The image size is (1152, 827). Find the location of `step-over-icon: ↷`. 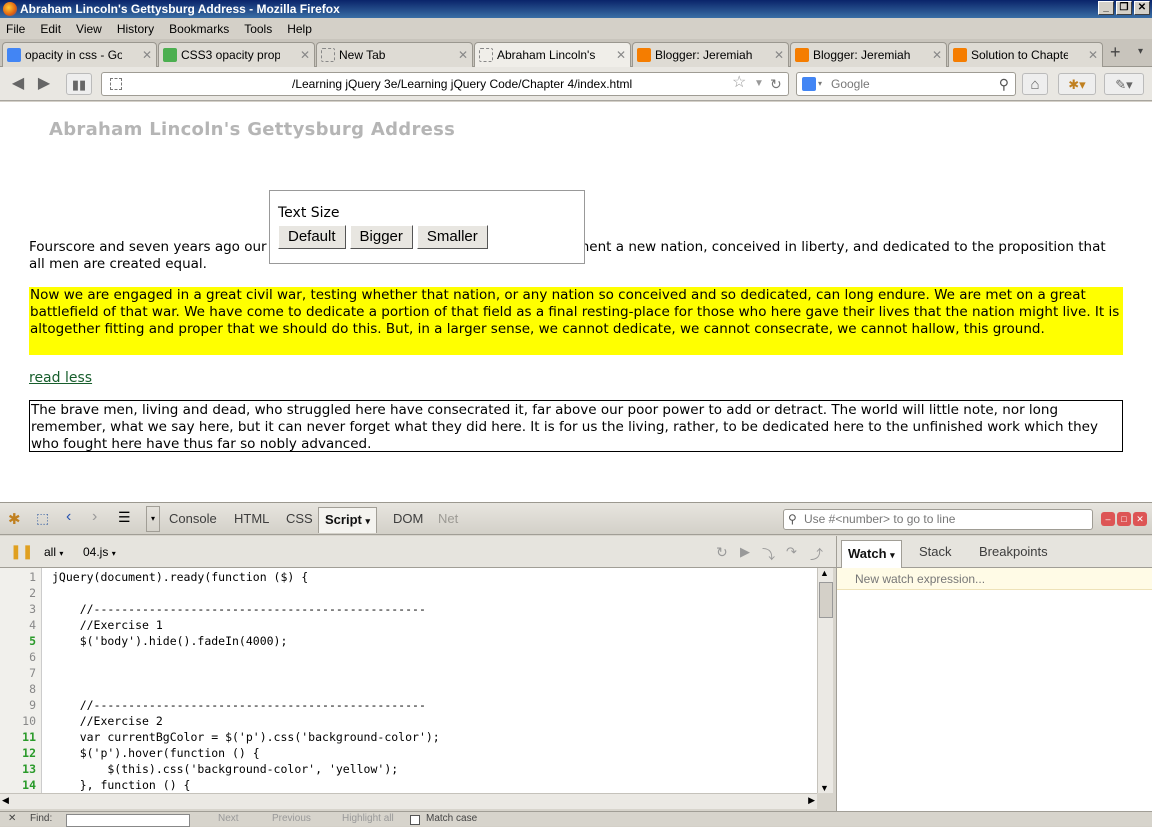

step-over-icon: ↷ is located at coordinates (791, 552).